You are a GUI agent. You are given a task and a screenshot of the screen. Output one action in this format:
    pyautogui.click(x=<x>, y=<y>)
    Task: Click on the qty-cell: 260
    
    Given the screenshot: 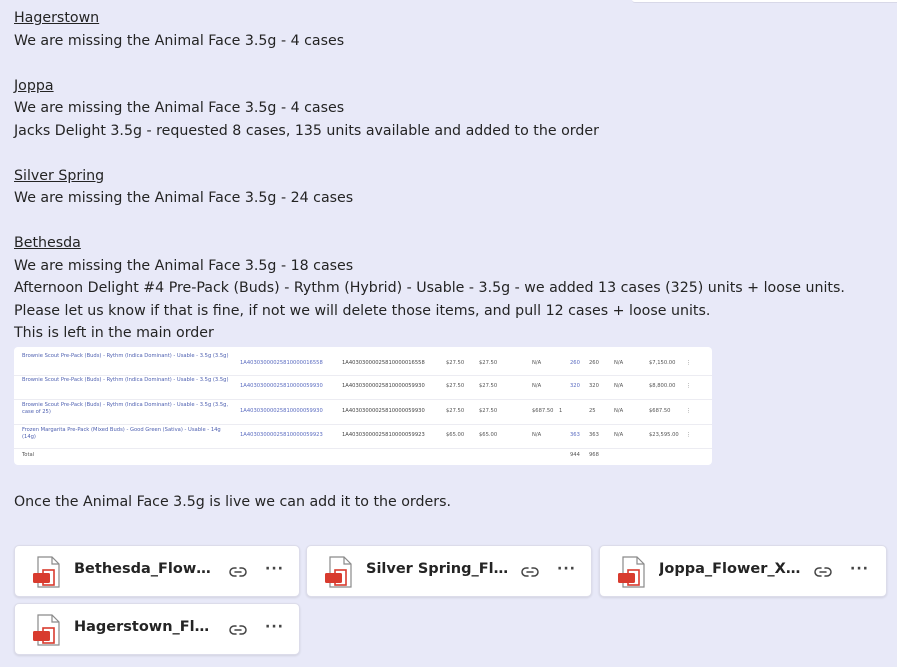 What is the action you would take?
    pyautogui.click(x=594, y=363)
    